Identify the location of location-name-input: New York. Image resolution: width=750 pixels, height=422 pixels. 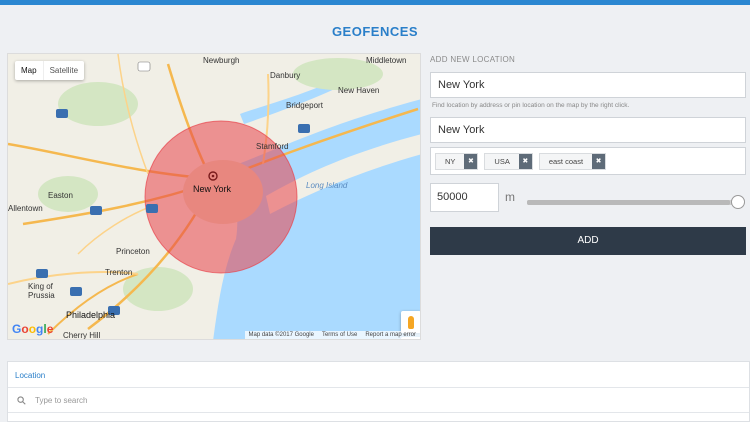
(588, 85).